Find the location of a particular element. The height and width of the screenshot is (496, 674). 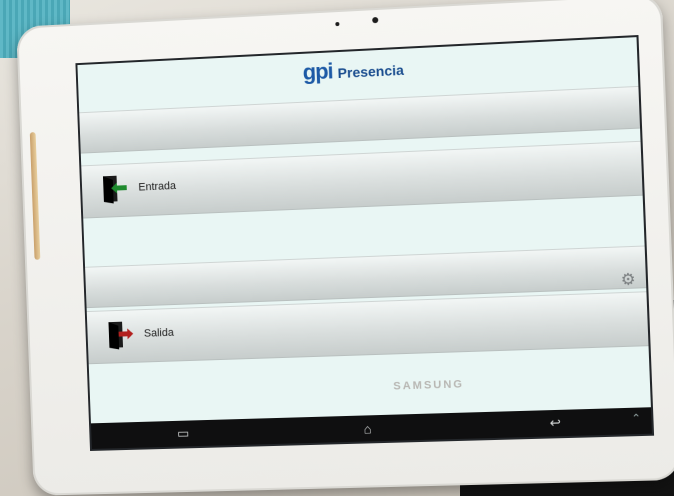

app-title: gpi Presencia is located at coordinates (358, 69).